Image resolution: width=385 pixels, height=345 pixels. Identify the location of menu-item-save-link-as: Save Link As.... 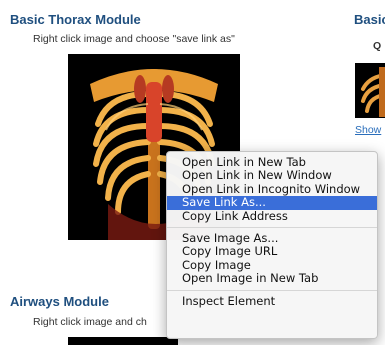
(272, 202).